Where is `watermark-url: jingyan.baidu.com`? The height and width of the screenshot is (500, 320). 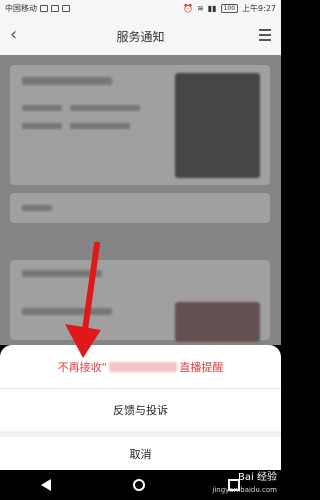
watermark-url: jingyan.baidu.com is located at coordinates (244, 490).